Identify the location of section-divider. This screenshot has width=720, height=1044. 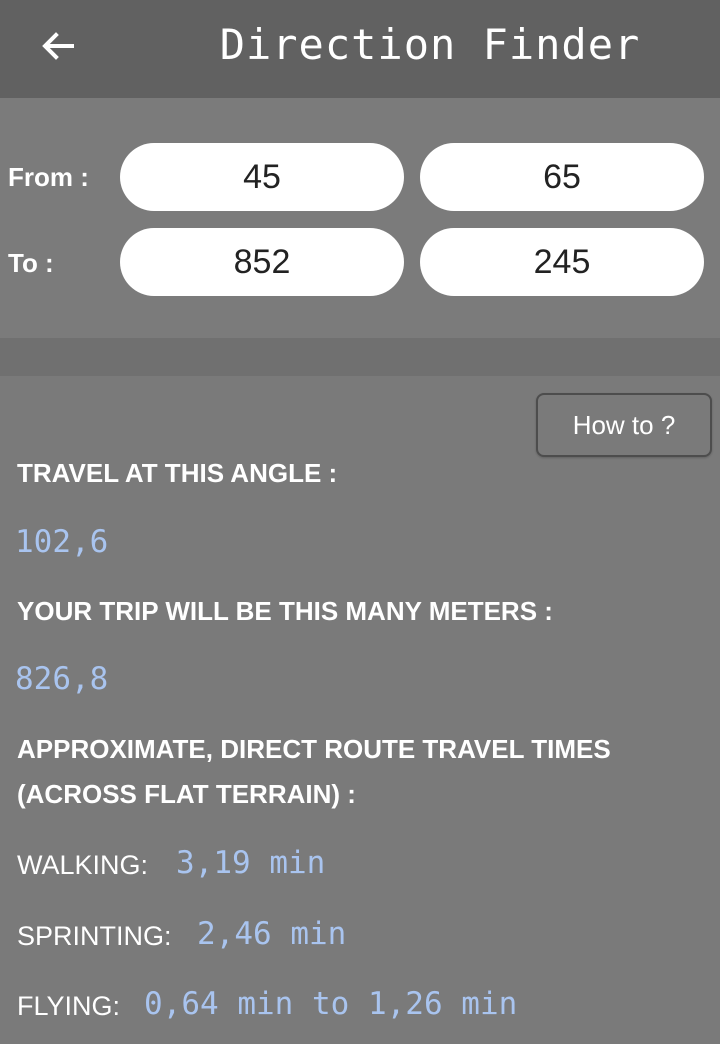
(360, 357).